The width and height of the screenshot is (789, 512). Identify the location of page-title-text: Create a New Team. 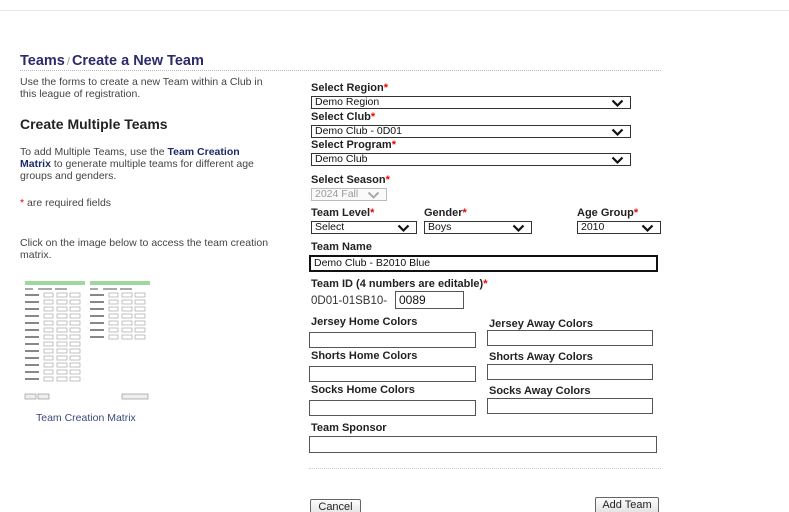
(137, 61).